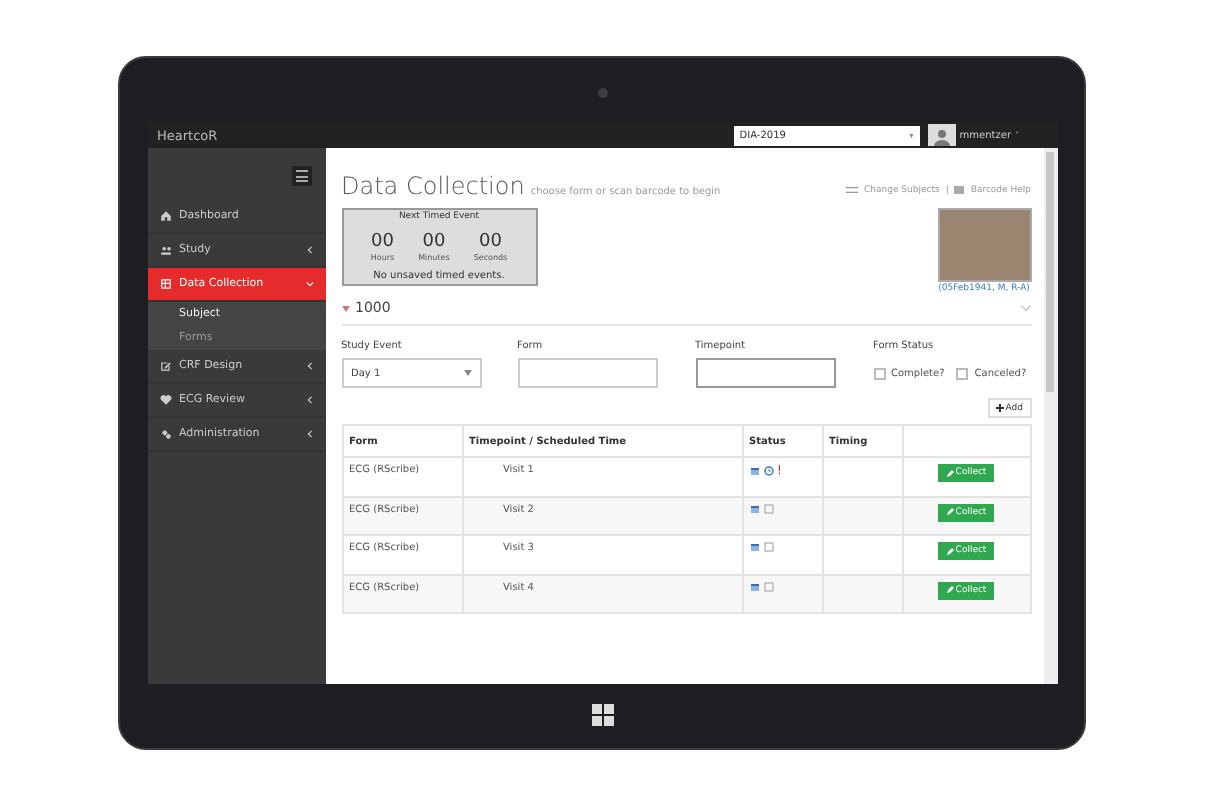 The image size is (1212, 804). Describe the element at coordinates (587, 373) in the screenshot. I see `form-input` at that location.